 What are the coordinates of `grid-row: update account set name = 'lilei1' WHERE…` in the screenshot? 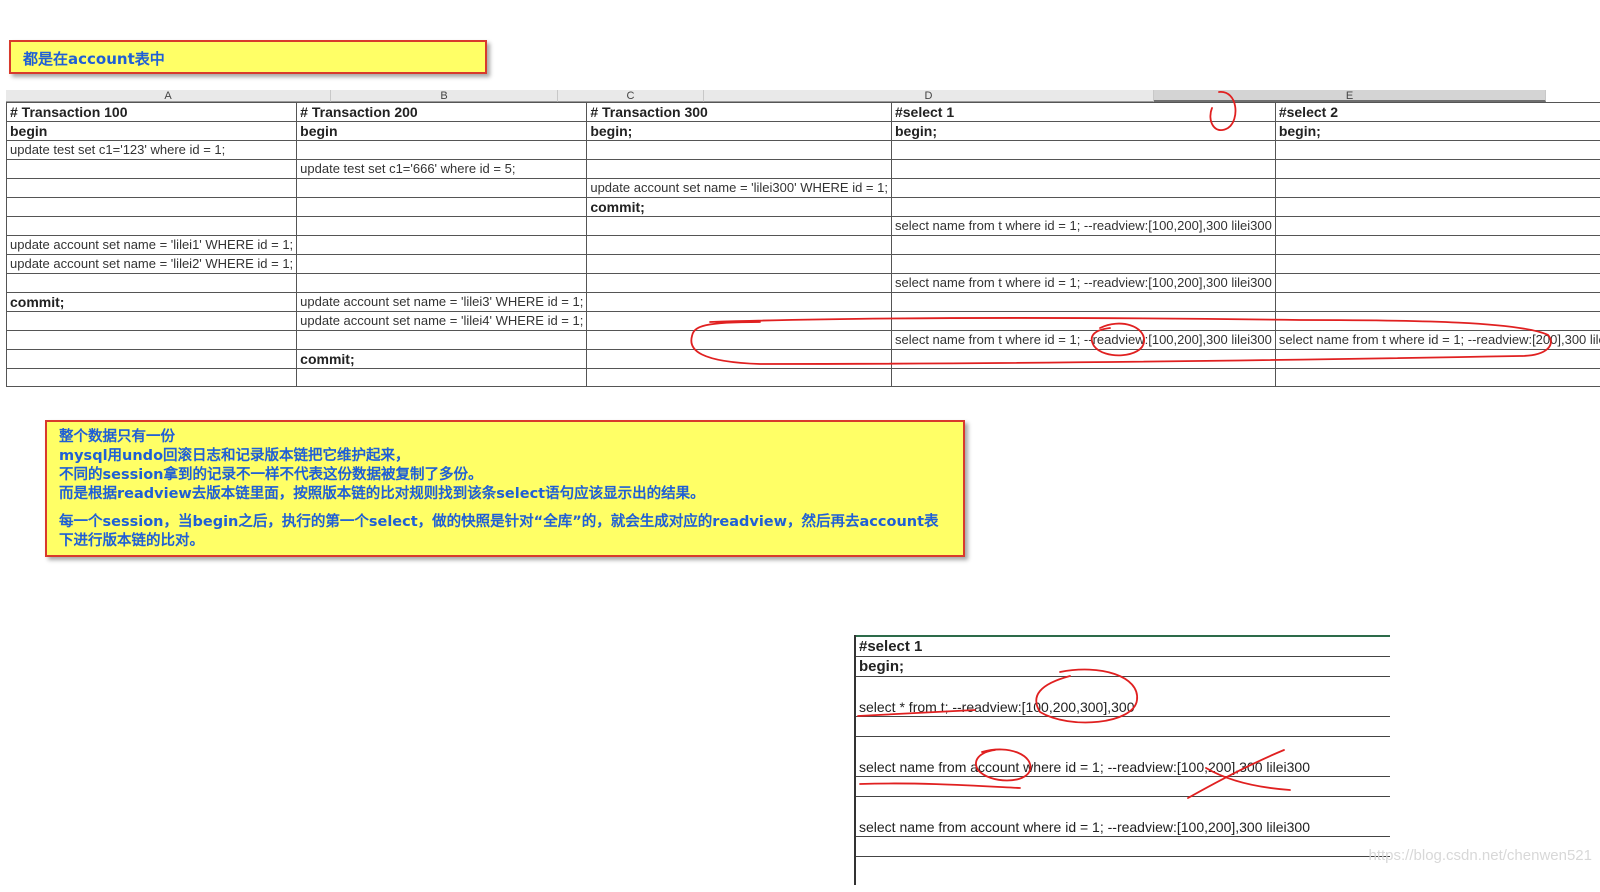 It's located at (802, 245).